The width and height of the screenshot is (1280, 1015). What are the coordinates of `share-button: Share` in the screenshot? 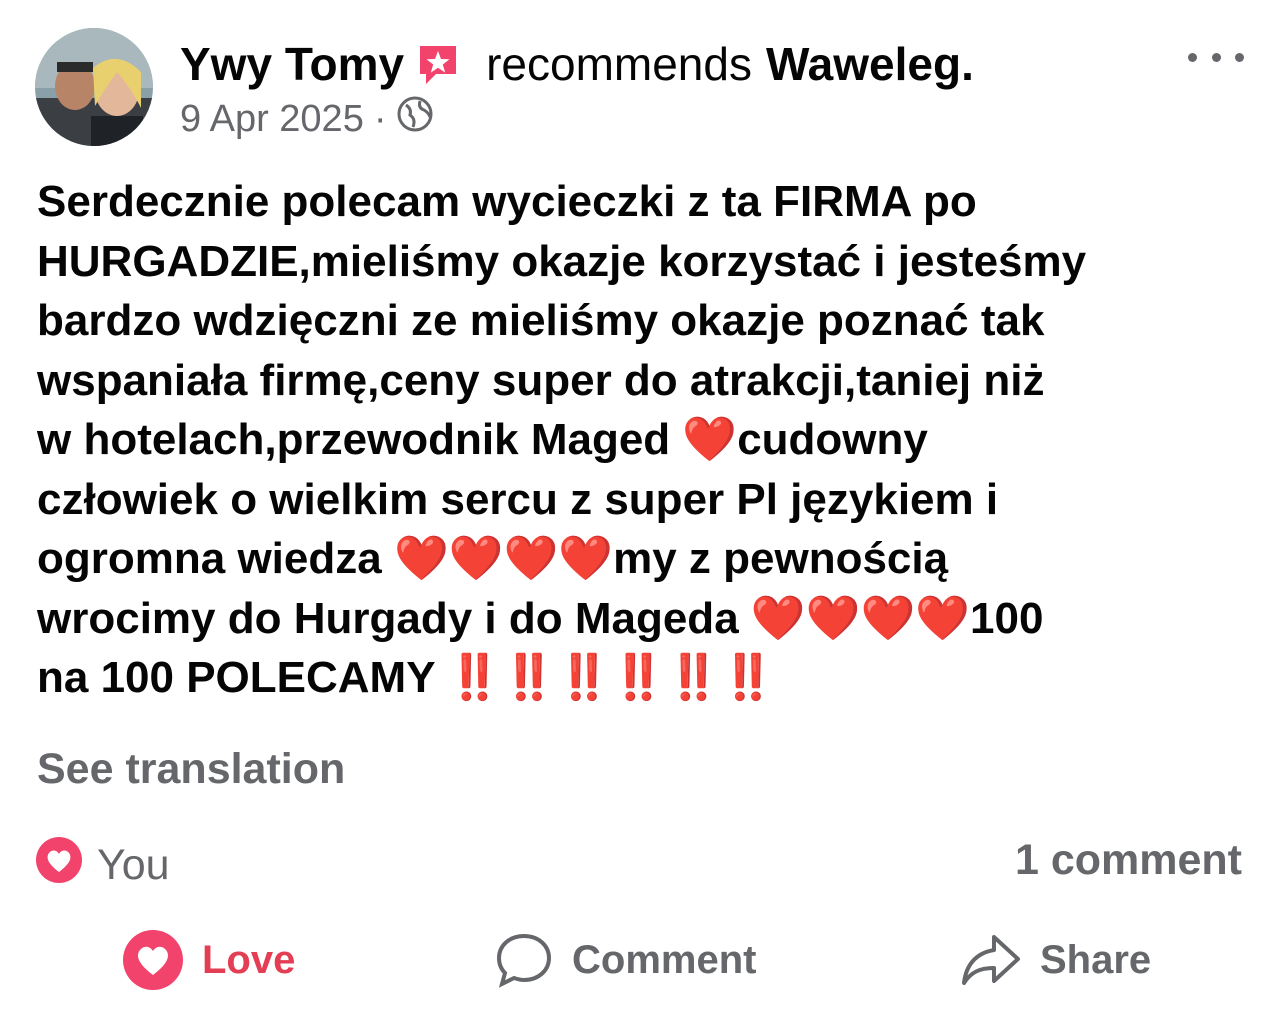 It's located at (1055, 960).